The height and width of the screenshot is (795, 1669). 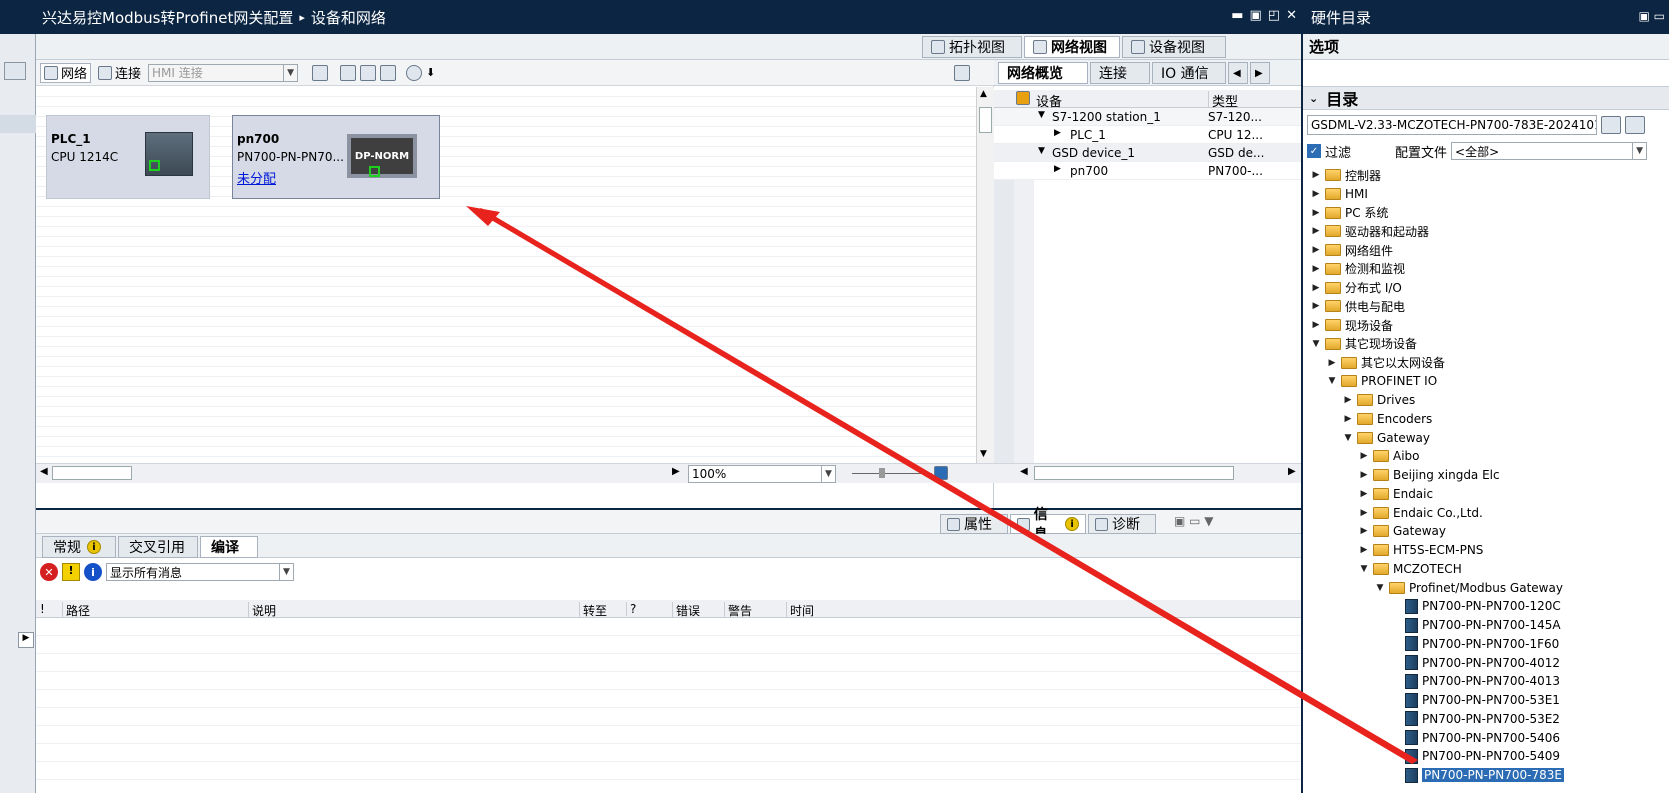 I want to click on catalog-tree-item: PN700-PN-PN700-5409, so click(x=1475, y=756).